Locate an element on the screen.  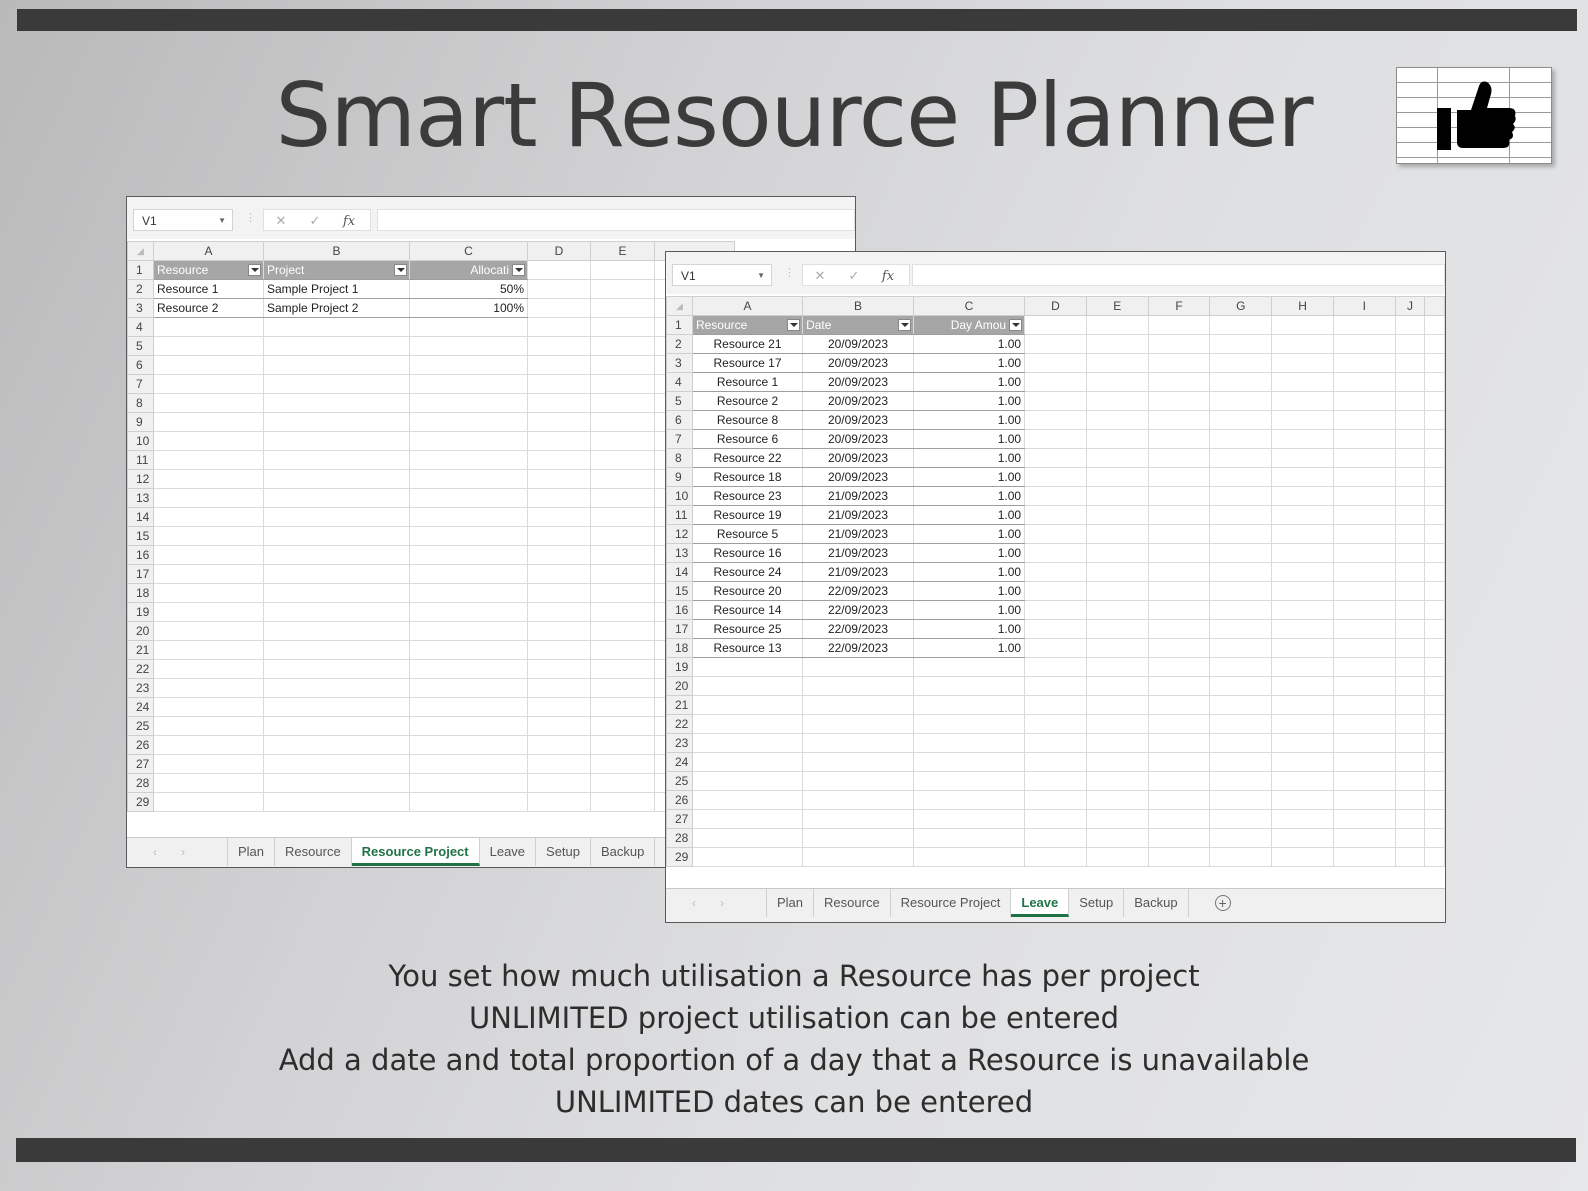
sheet-tab-resource: Resource is located at coordinates (852, 903).